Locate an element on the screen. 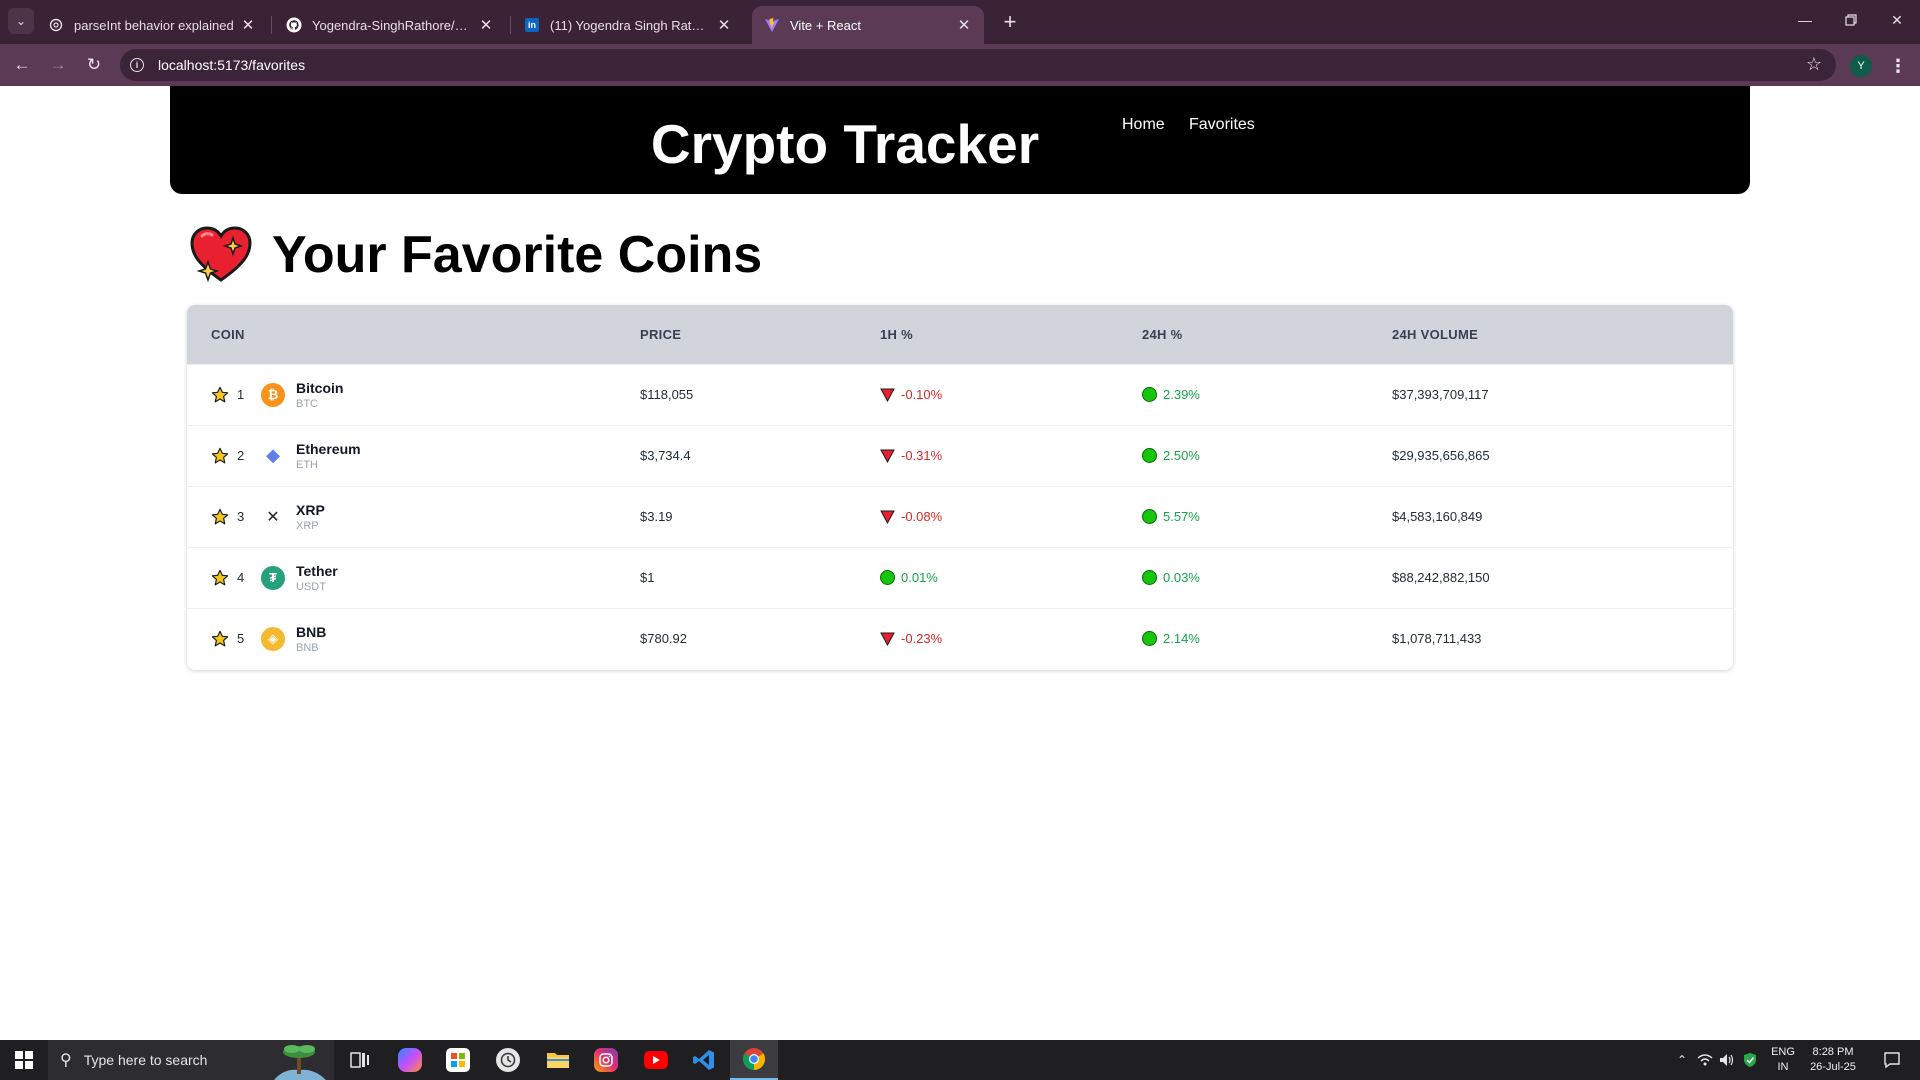 This screenshot has height=1080, width=1920. change-24h: 2.14% is located at coordinates (1267, 638).